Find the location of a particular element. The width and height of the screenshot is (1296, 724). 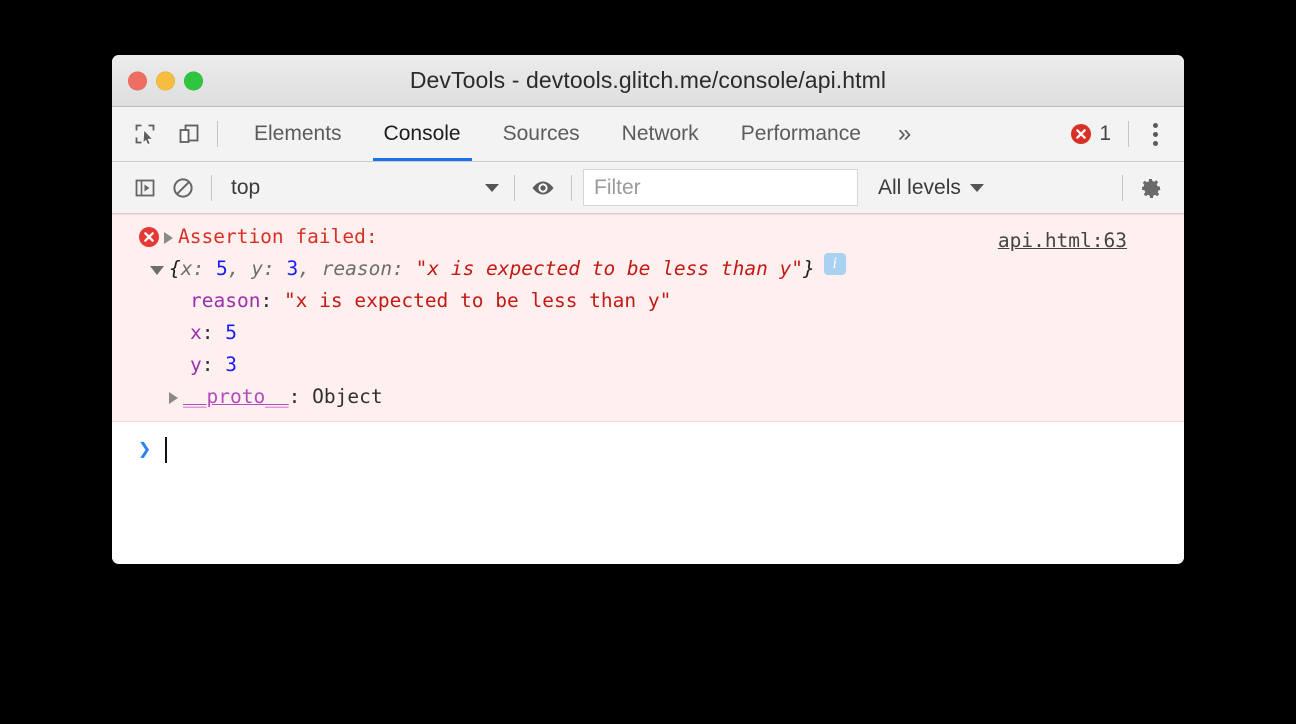

tabbar-right: 1 is located at coordinates (1123, 134).